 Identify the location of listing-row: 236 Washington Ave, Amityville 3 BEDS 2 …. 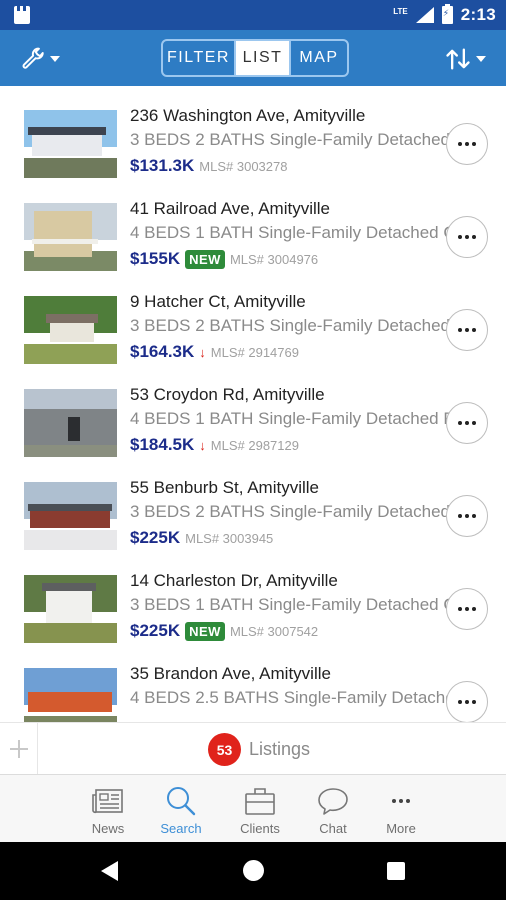
(253, 132).